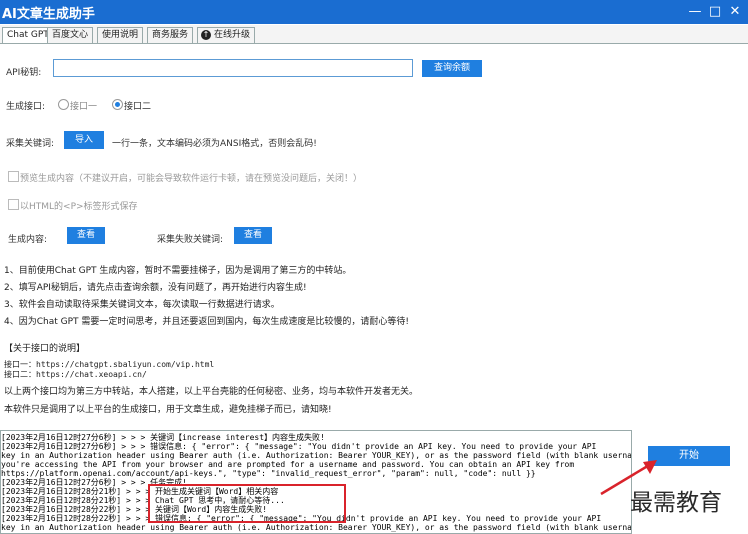  What do you see at coordinates (30, 144) in the screenshot?
I see `keywords-label: 采集关键词:` at bounding box center [30, 144].